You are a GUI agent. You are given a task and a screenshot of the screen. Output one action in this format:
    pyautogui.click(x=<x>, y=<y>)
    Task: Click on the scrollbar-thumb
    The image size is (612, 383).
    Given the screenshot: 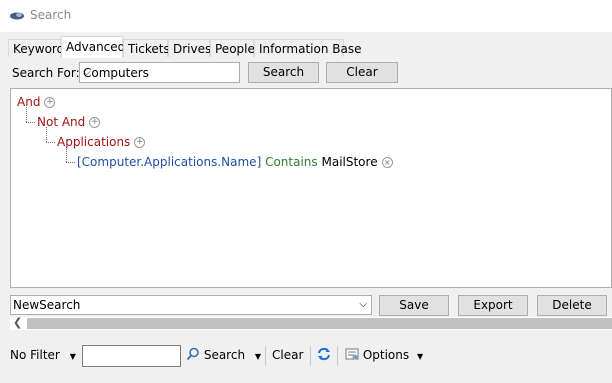 What is the action you would take?
    pyautogui.click(x=319, y=323)
    